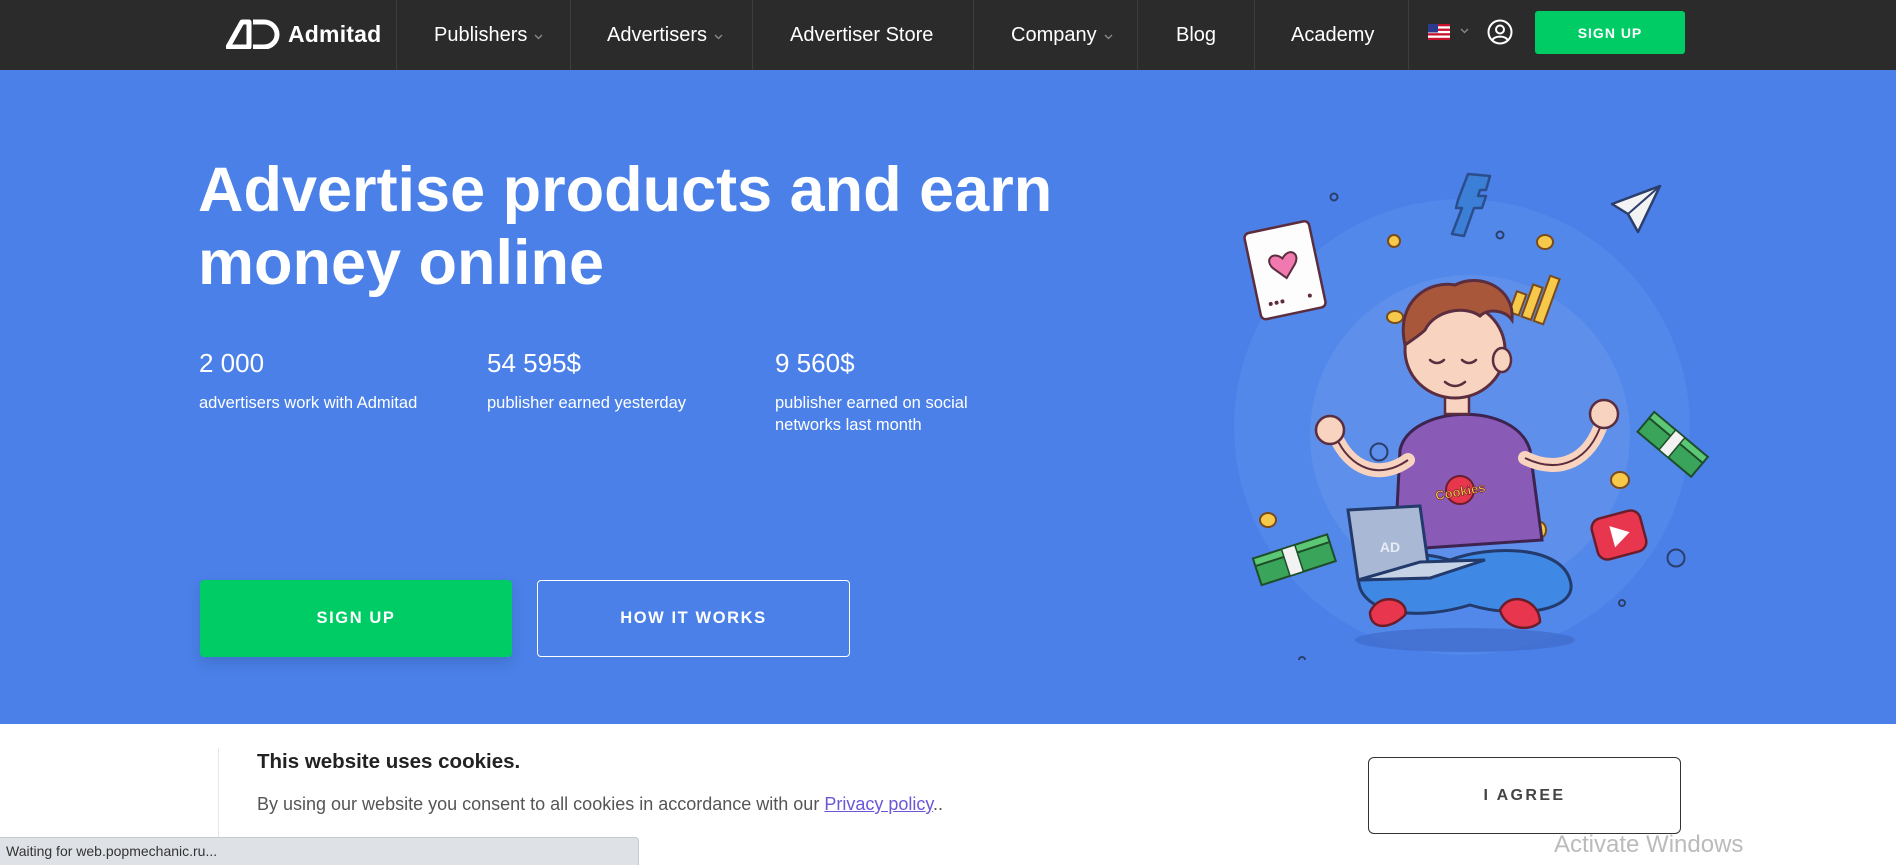 The width and height of the screenshot is (1896, 865). Describe the element at coordinates (1524, 795) in the screenshot. I see `agree-button: I AGREE` at that location.